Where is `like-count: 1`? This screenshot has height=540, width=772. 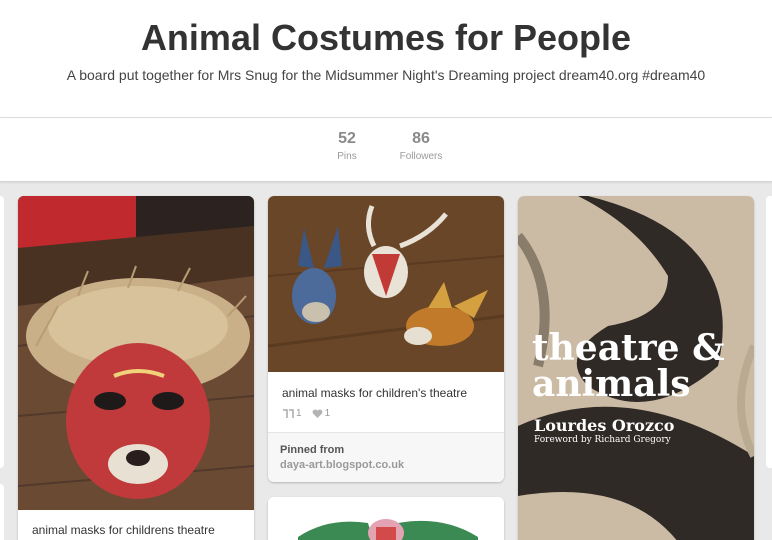 like-count: 1 is located at coordinates (321, 413).